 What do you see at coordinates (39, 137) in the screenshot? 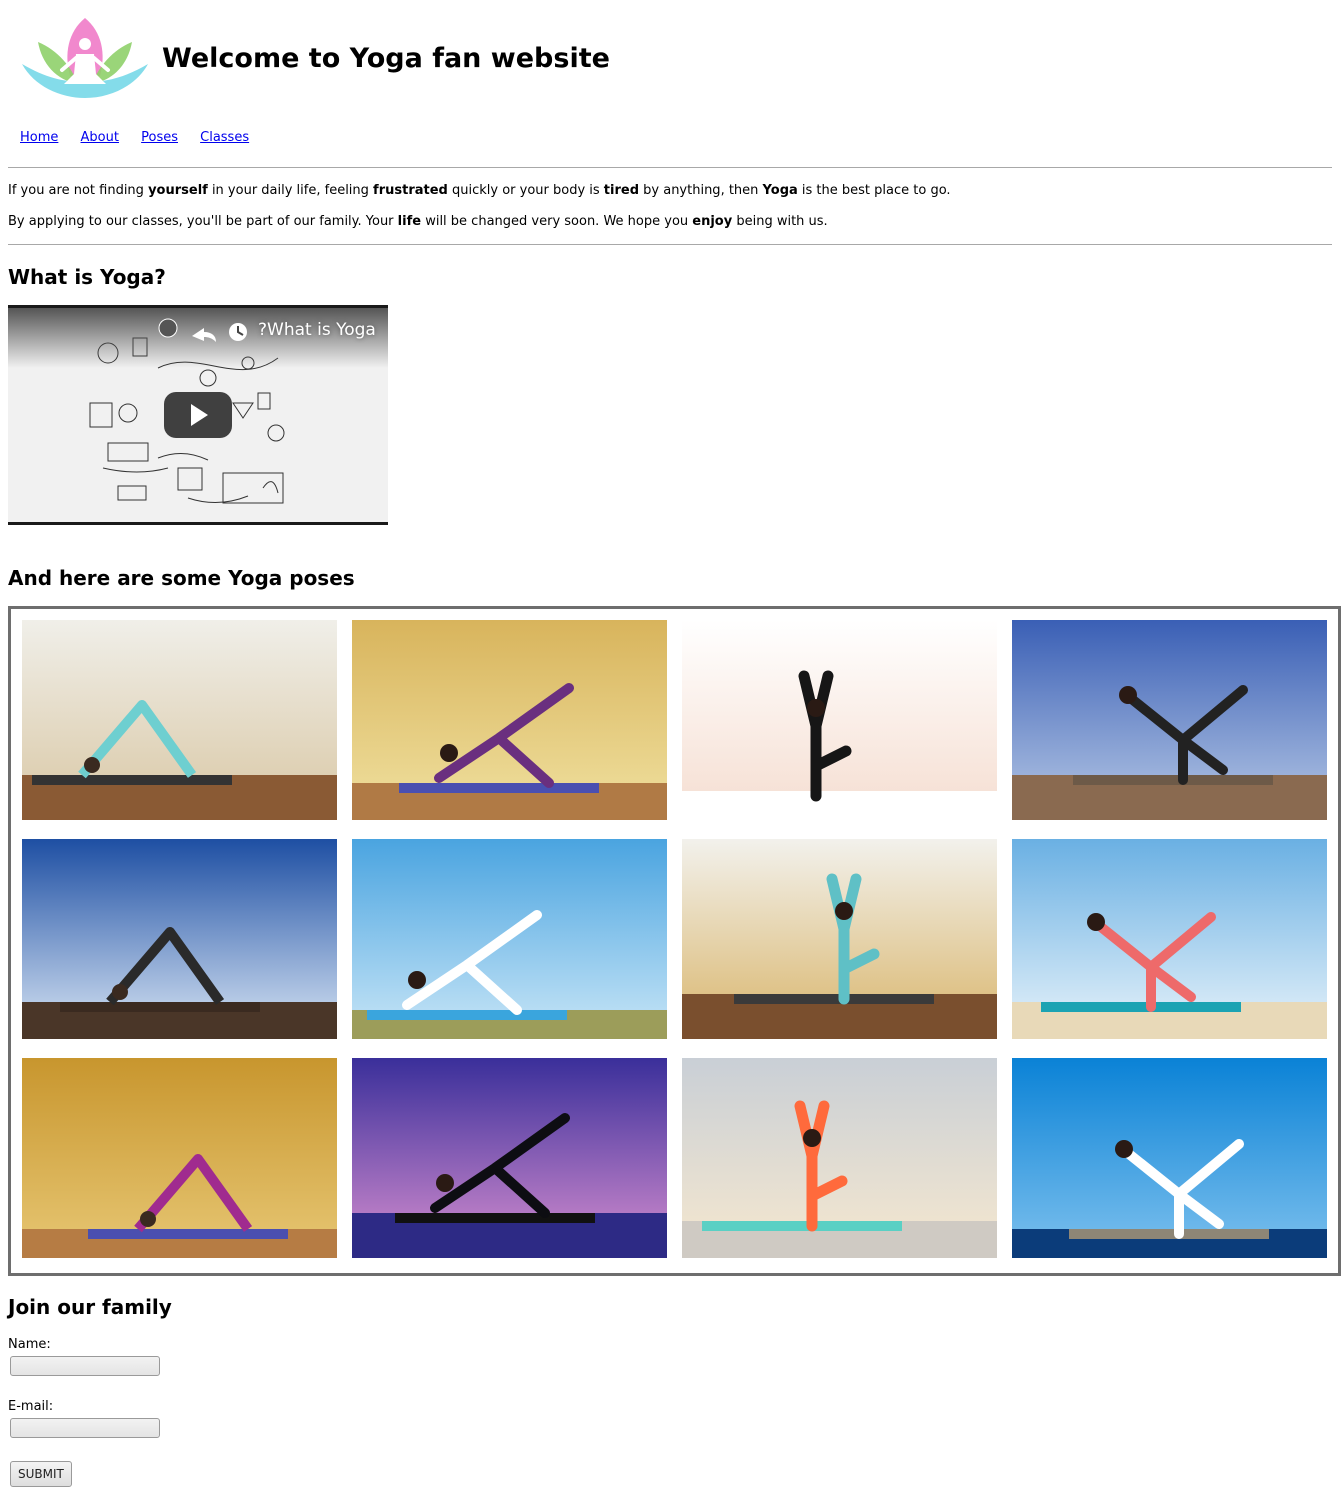
I see `nav-link-home: Home` at bounding box center [39, 137].